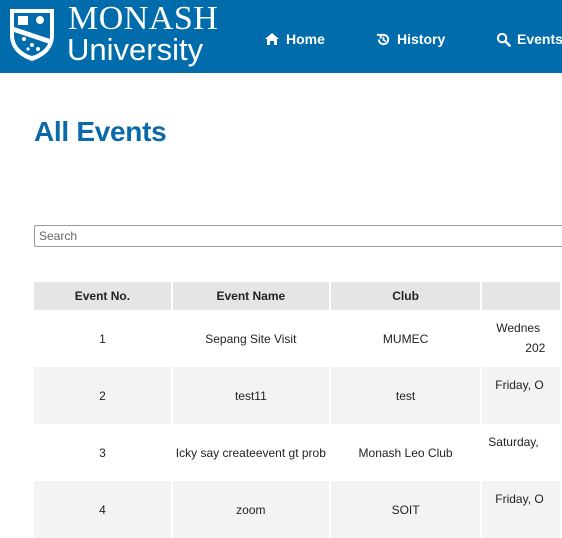 The image size is (562, 538). What do you see at coordinates (32, 36) in the screenshot?
I see `monash-crest-logo` at bounding box center [32, 36].